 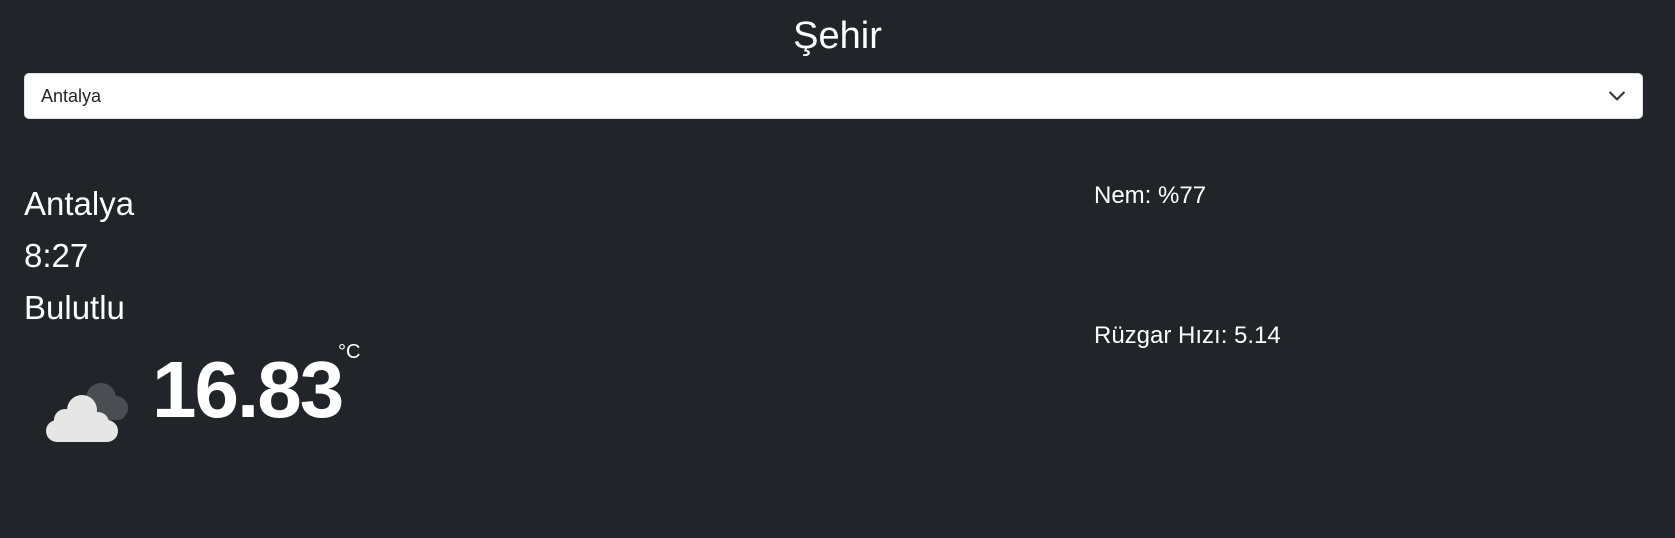 What do you see at coordinates (833, 96) in the screenshot?
I see `city-select: Antalya` at bounding box center [833, 96].